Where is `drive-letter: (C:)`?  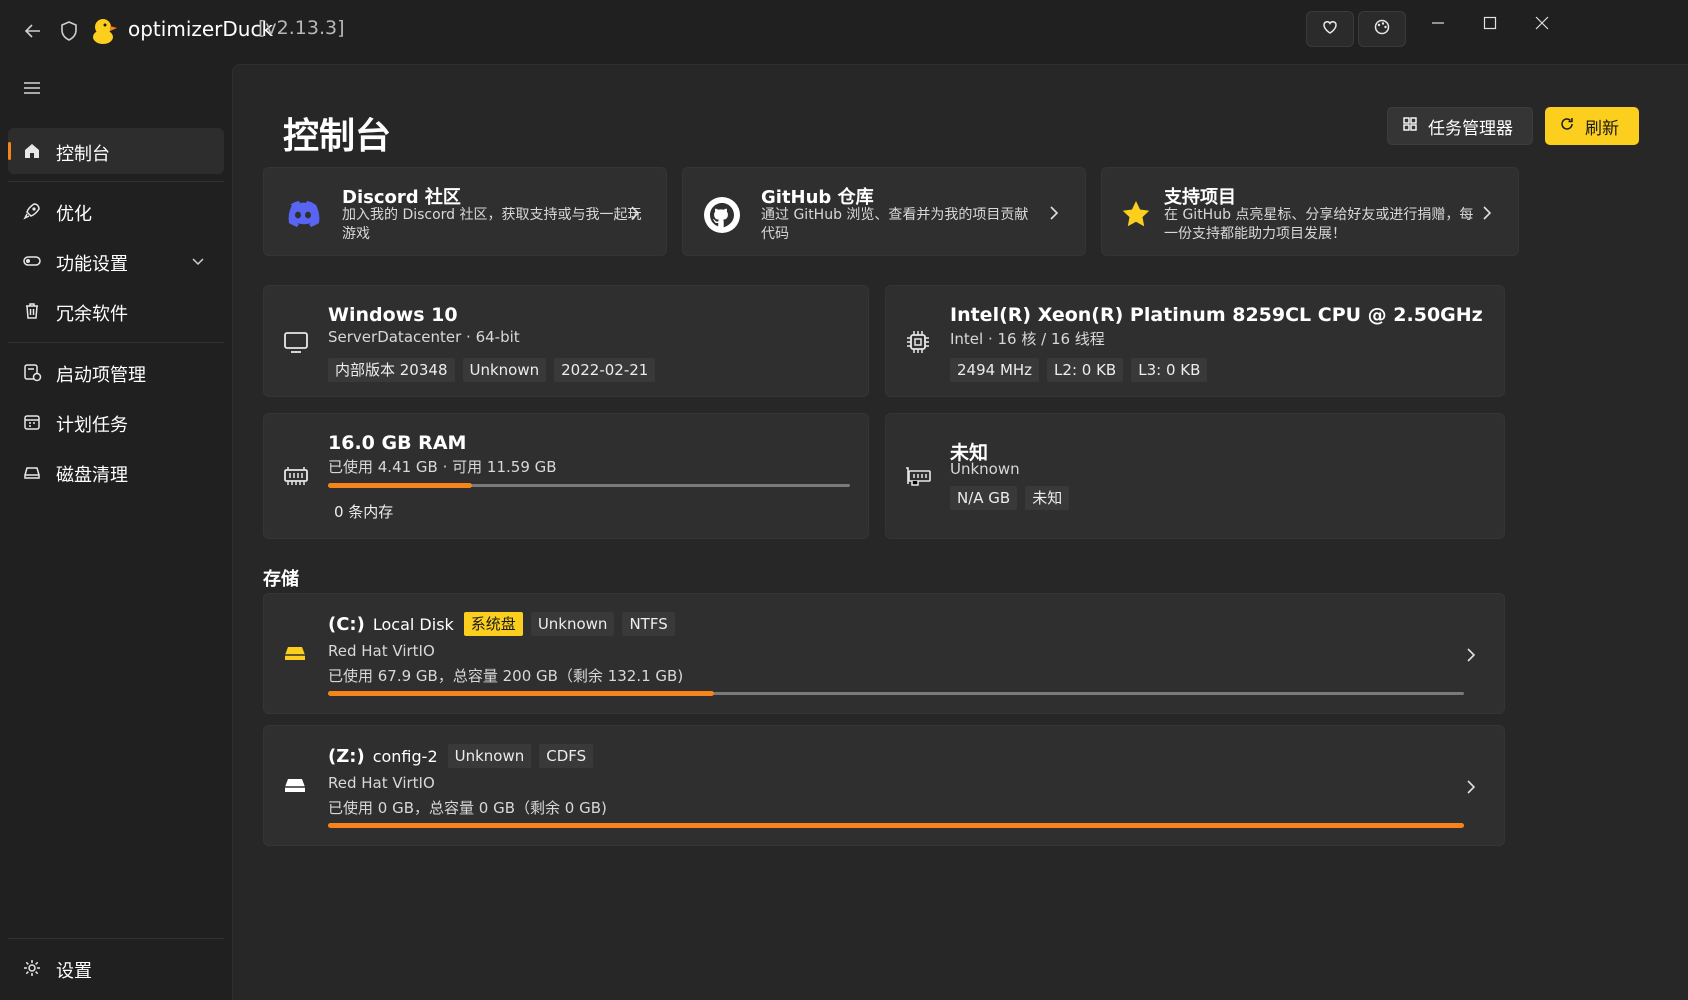
drive-letter: (C:) is located at coordinates (346, 624).